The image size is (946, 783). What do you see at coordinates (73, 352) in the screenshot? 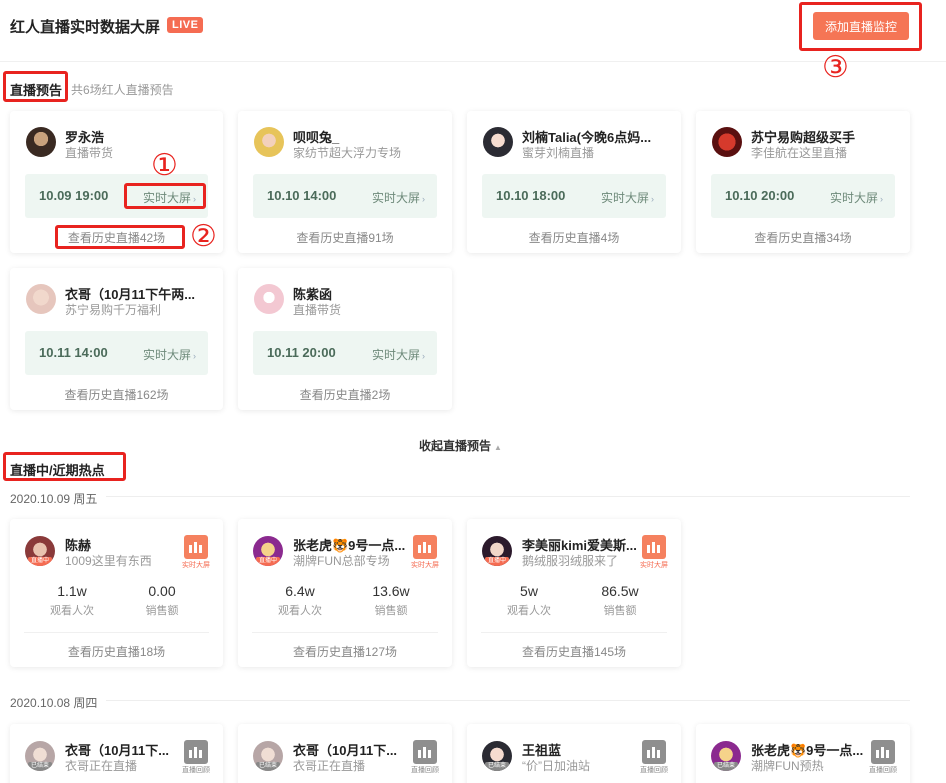
I see `schedule-time: 10.11 14:00` at bounding box center [73, 352].